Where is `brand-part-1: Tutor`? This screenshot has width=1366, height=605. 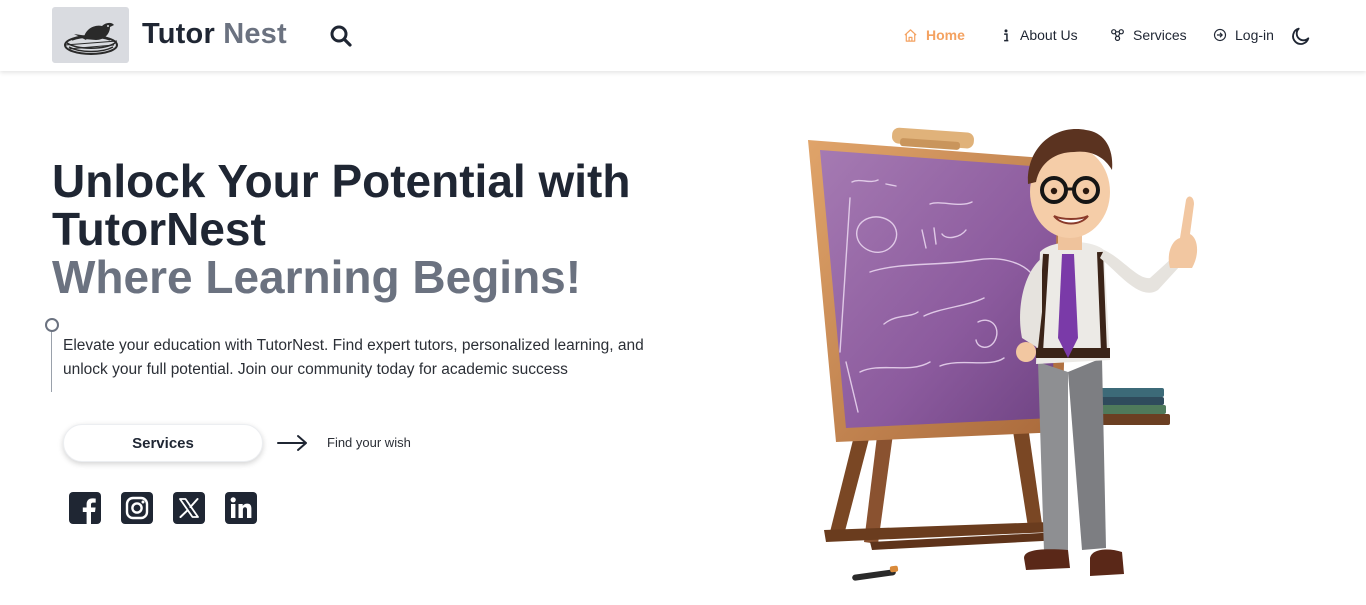
brand-part-1: Tutor is located at coordinates (178, 34).